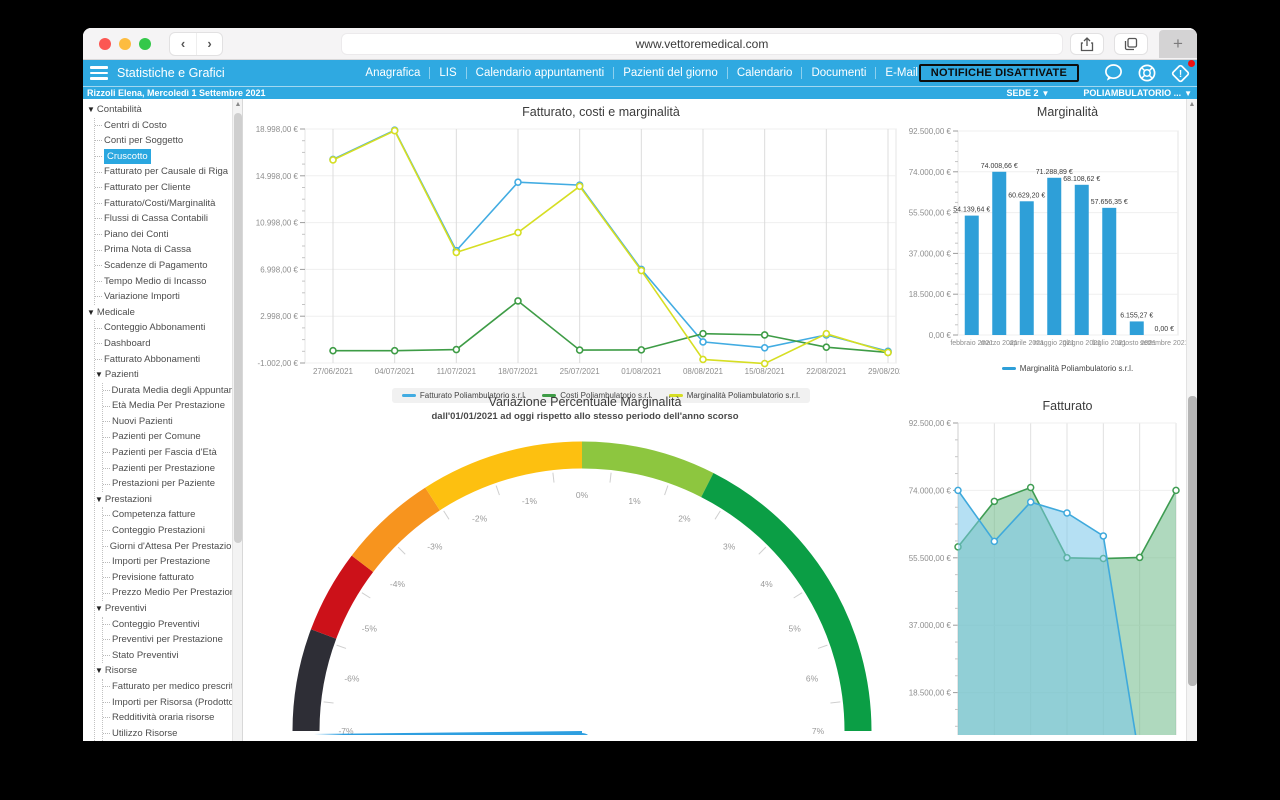 This screenshot has width=1280, height=800. Describe the element at coordinates (172, 484) in the screenshot. I see `tree-item-prestazioni-per-paziente: Prestazioni per Paziente` at that location.